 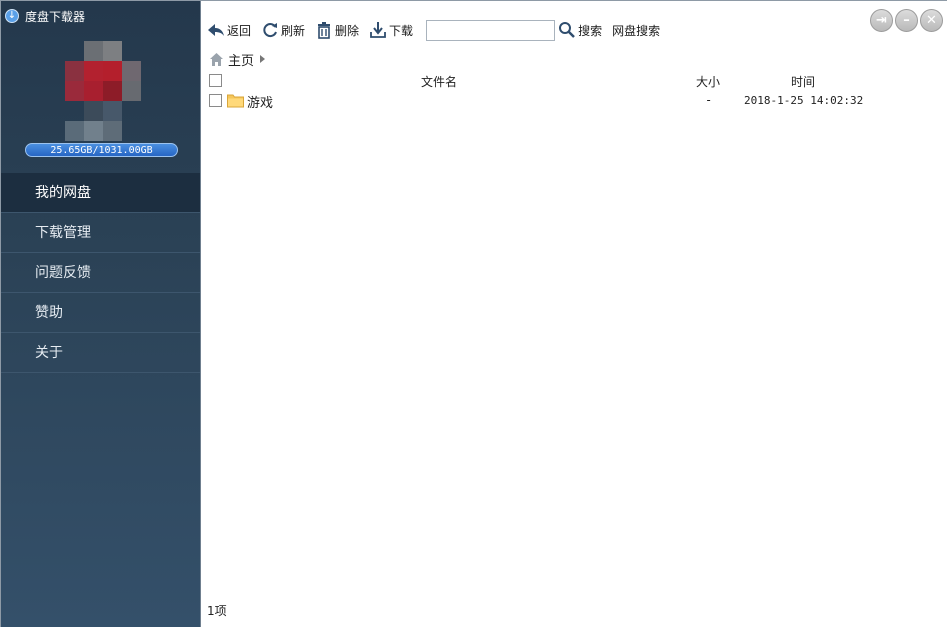 I want to click on back-label: 返回, so click(x=239, y=30).